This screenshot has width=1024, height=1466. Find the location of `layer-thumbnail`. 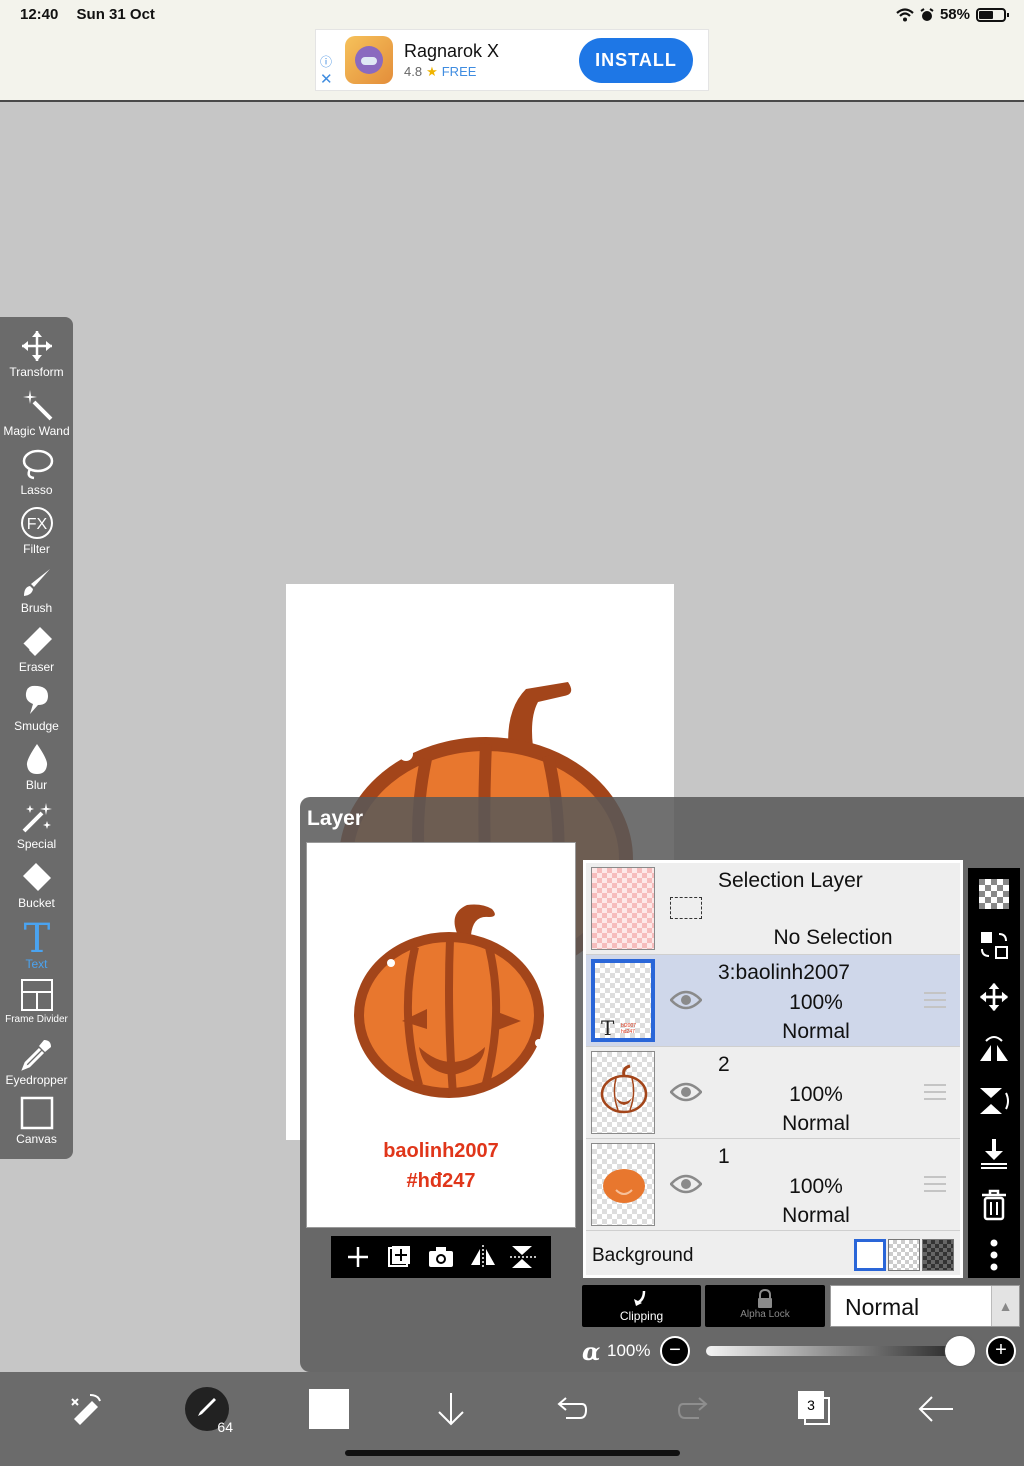

layer-thumbnail is located at coordinates (623, 1092).